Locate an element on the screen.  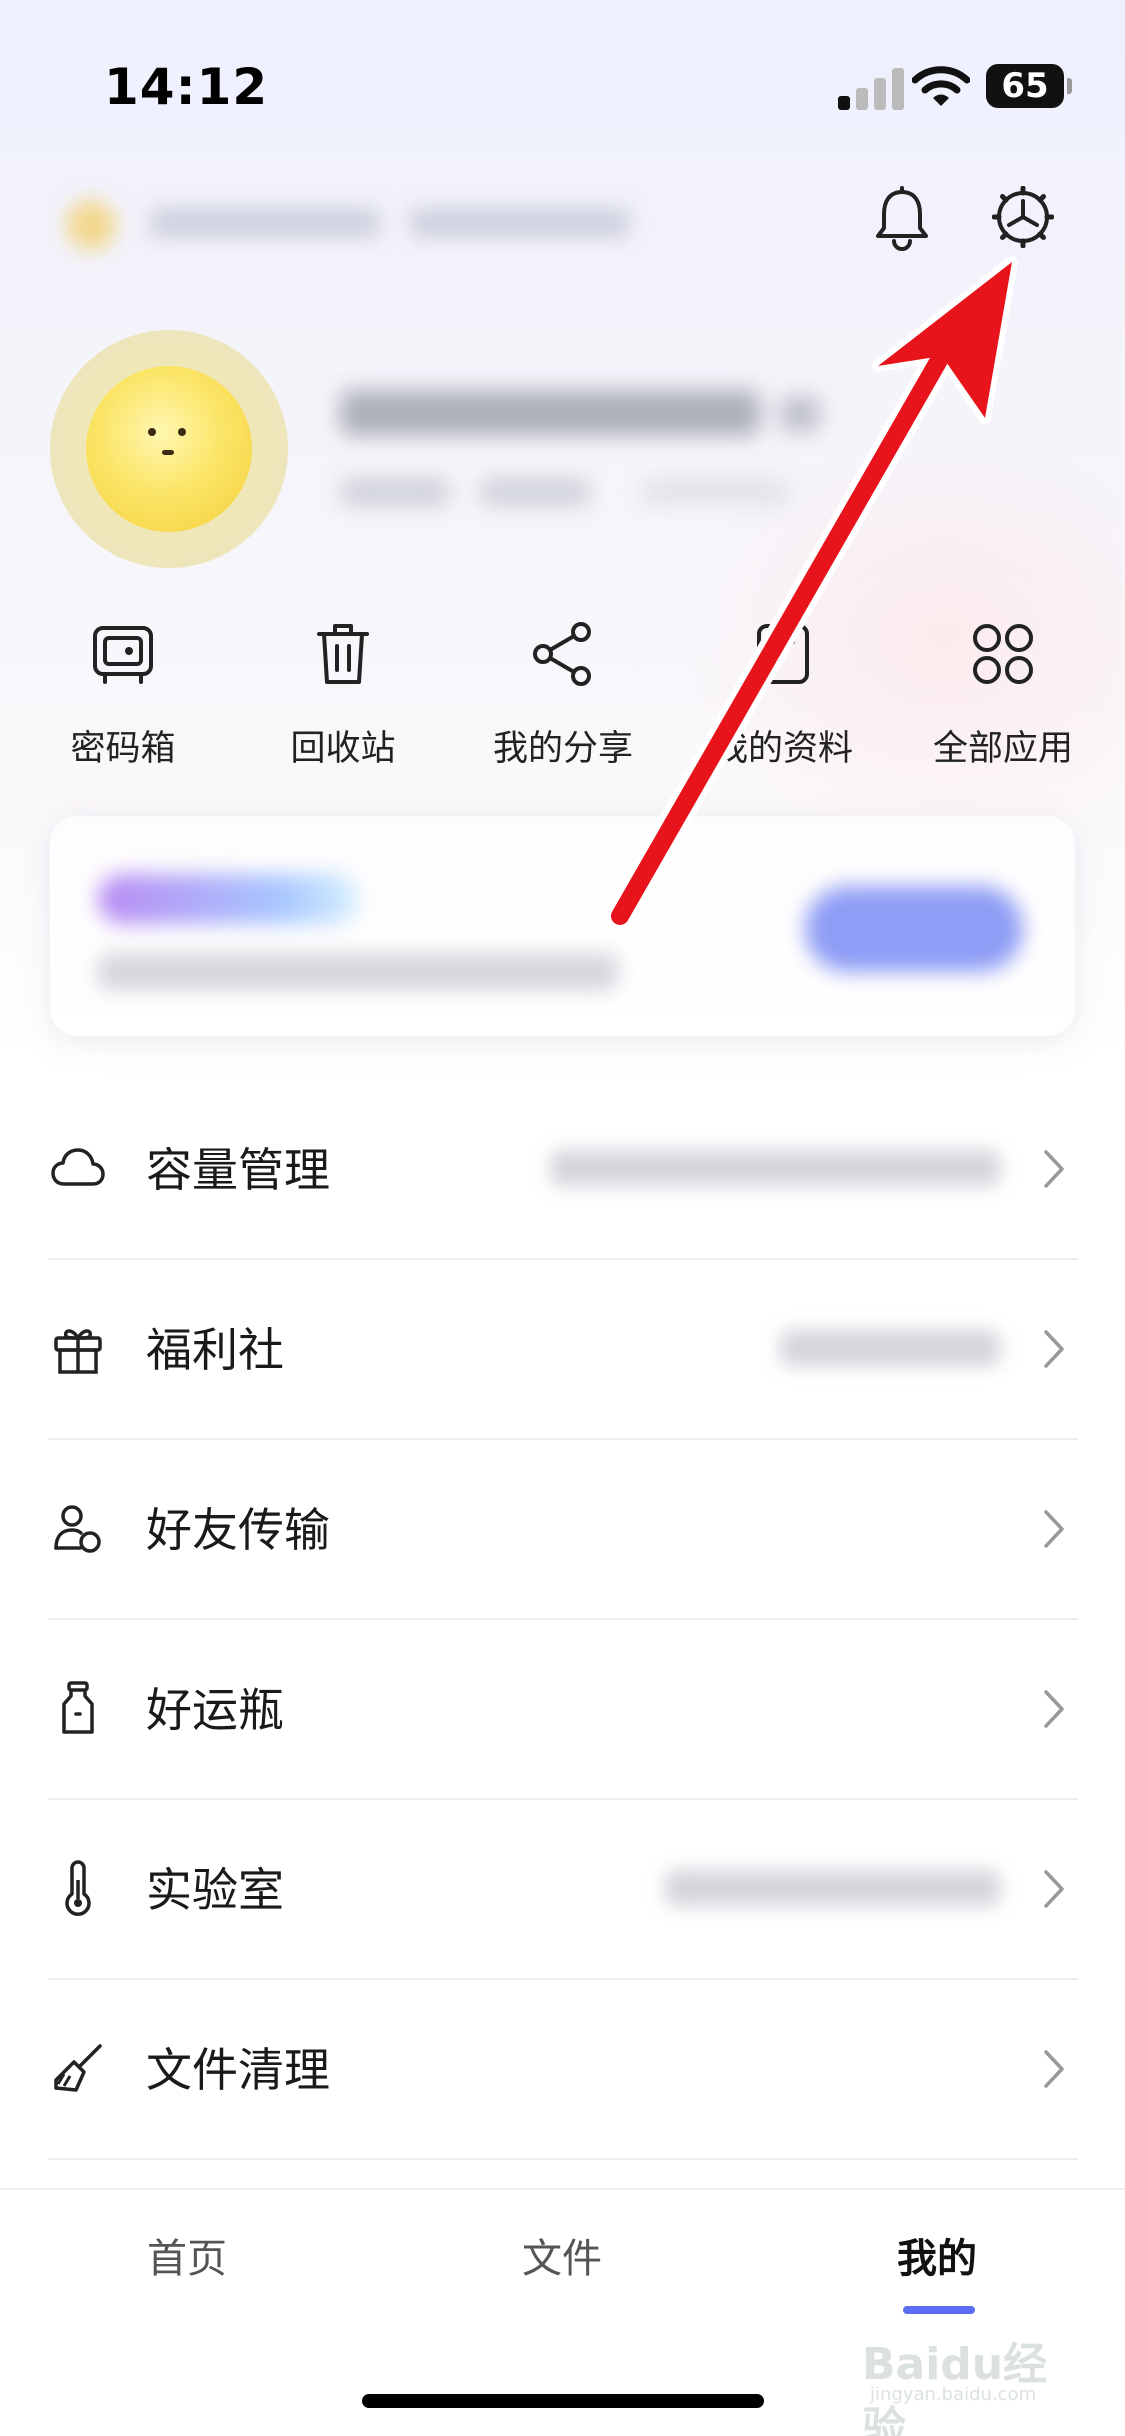
quick-action-safe: 密码箱 is located at coordinates (123, 702).